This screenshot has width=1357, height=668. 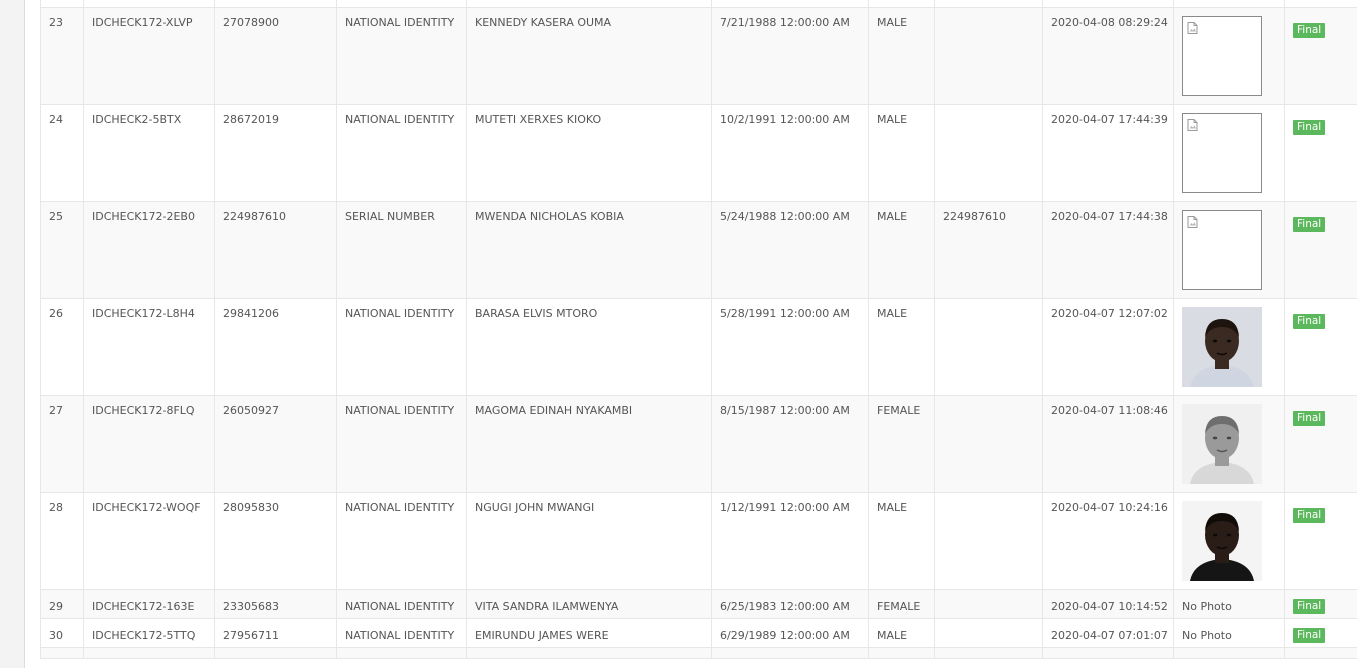 What do you see at coordinates (62, 56) in the screenshot?
I see `row-number: 23` at bounding box center [62, 56].